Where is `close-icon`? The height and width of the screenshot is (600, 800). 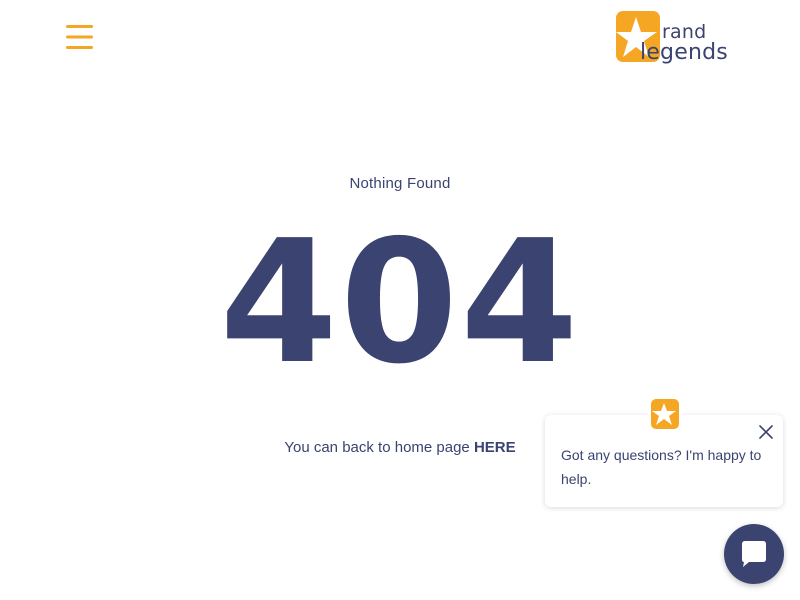
close-icon is located at coordinates (766, 432).